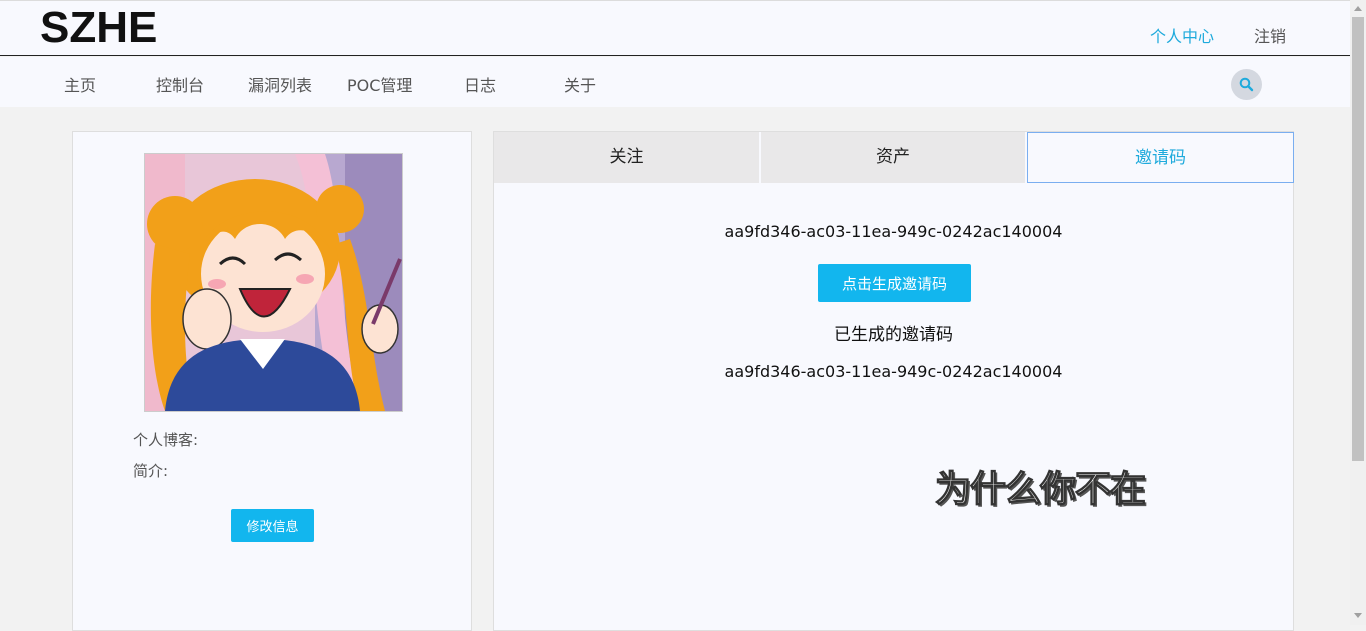 The height and width of the screenshot is (631, 1366). Describe the element at coordinates (151, 471) in the screenshot. I see `intro-label: 简介:` at that location.